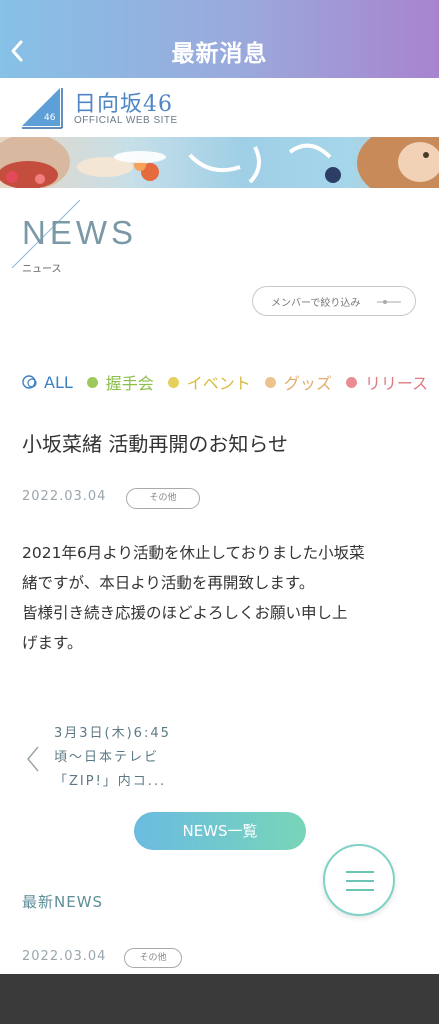  I want to click on category-label: グッズ, so click(307, 383).